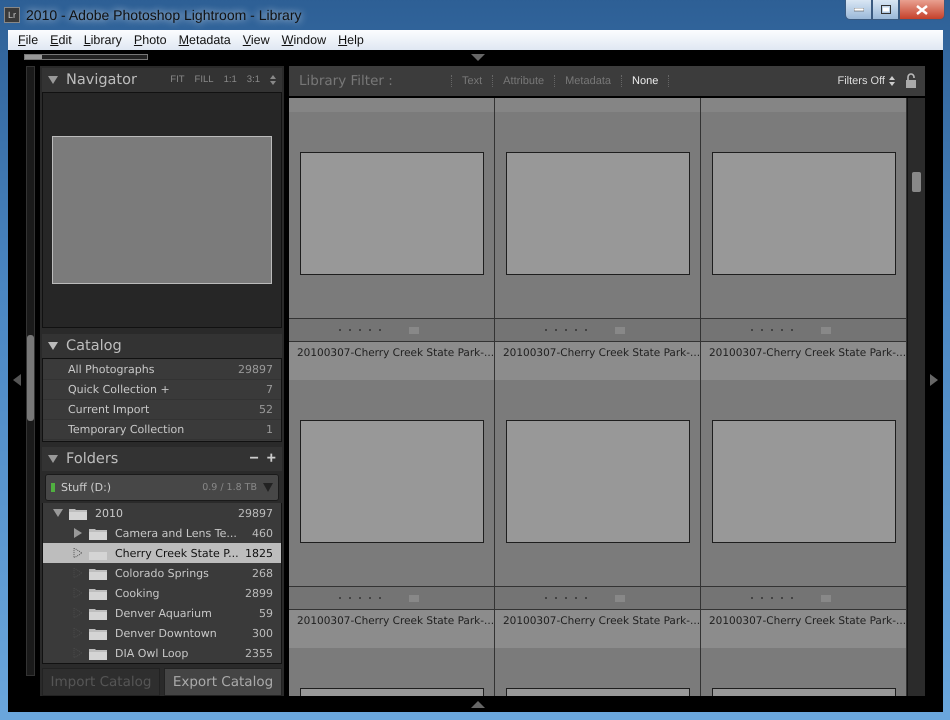 The image size is (950, 720). I want to click on menu-item: Library, so click(103, 40).